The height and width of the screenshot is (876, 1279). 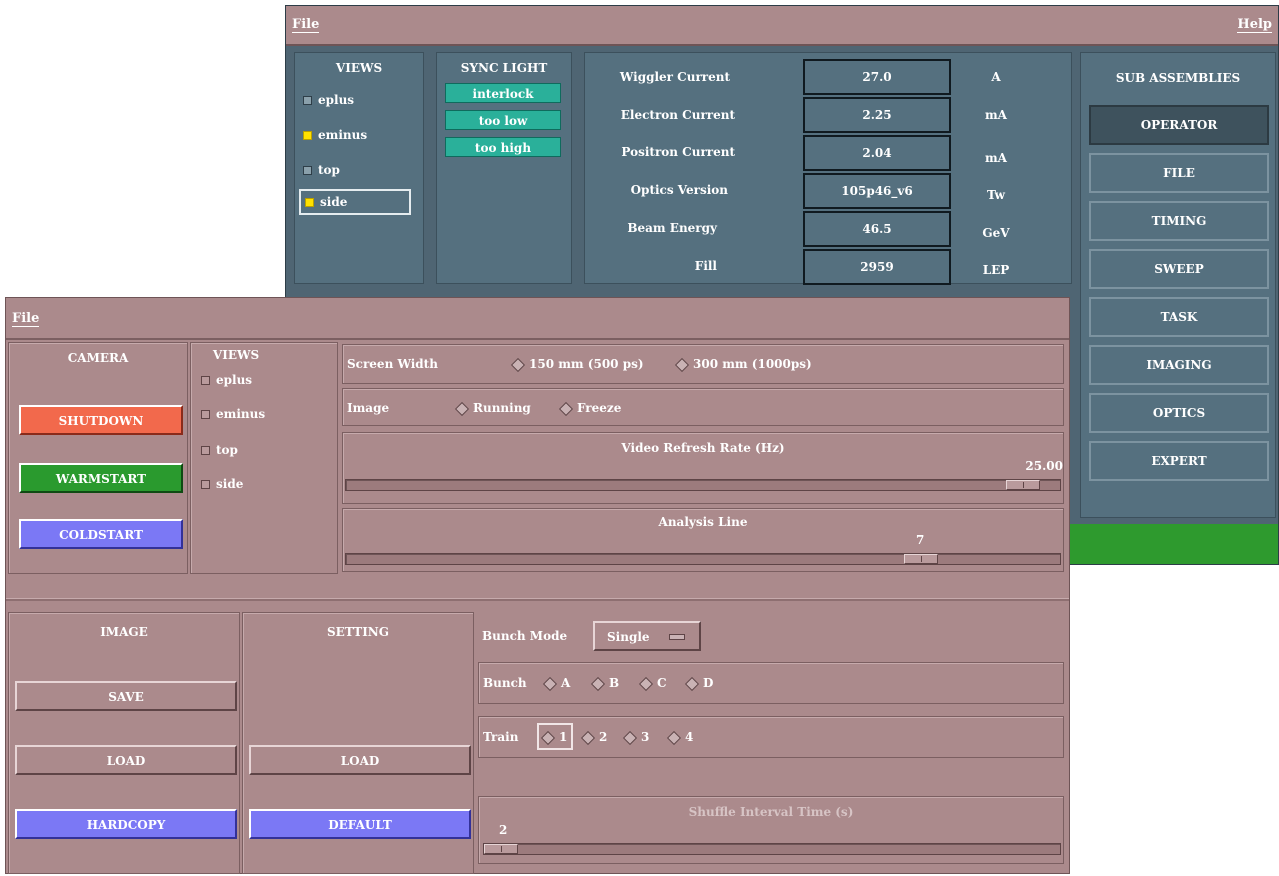 What do you see at coordinates (599, 408) in the screenshot?
I see `radio-label: Freeze` at bounding box center [599, 408].